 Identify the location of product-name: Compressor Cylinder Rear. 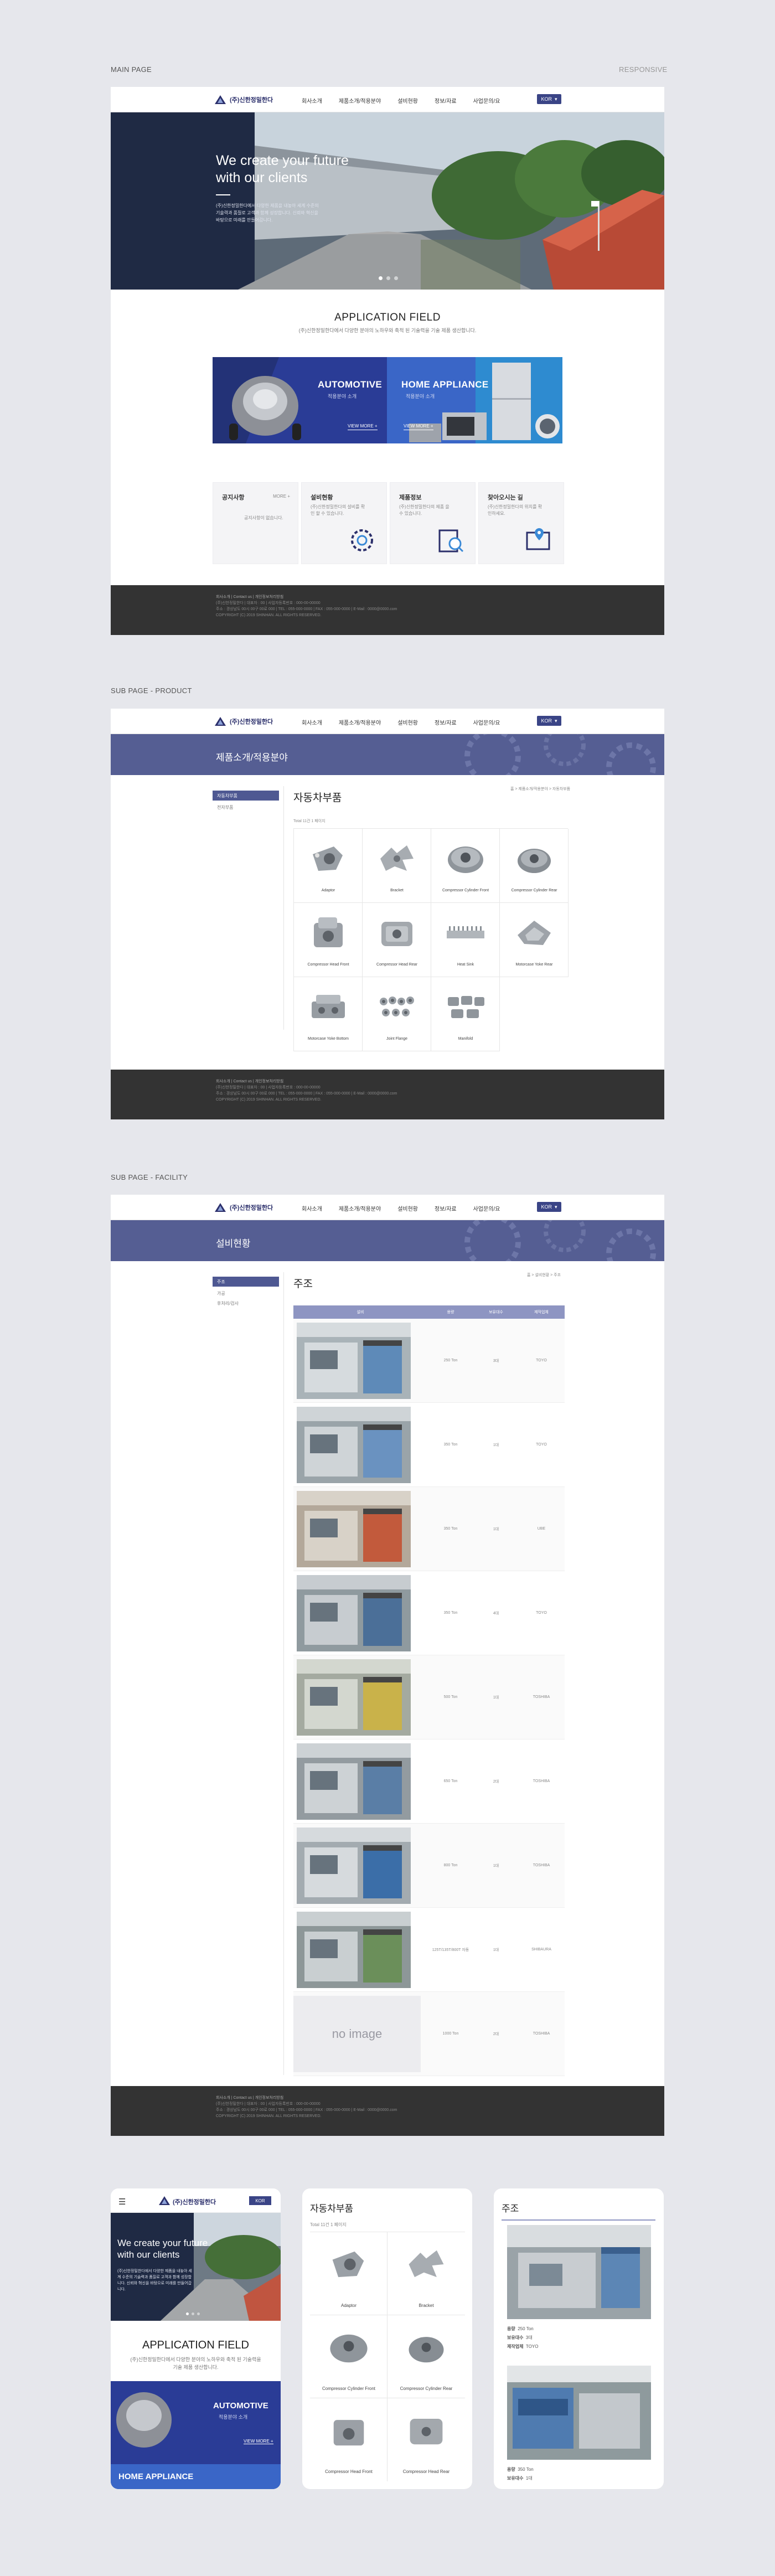
(534, 890).